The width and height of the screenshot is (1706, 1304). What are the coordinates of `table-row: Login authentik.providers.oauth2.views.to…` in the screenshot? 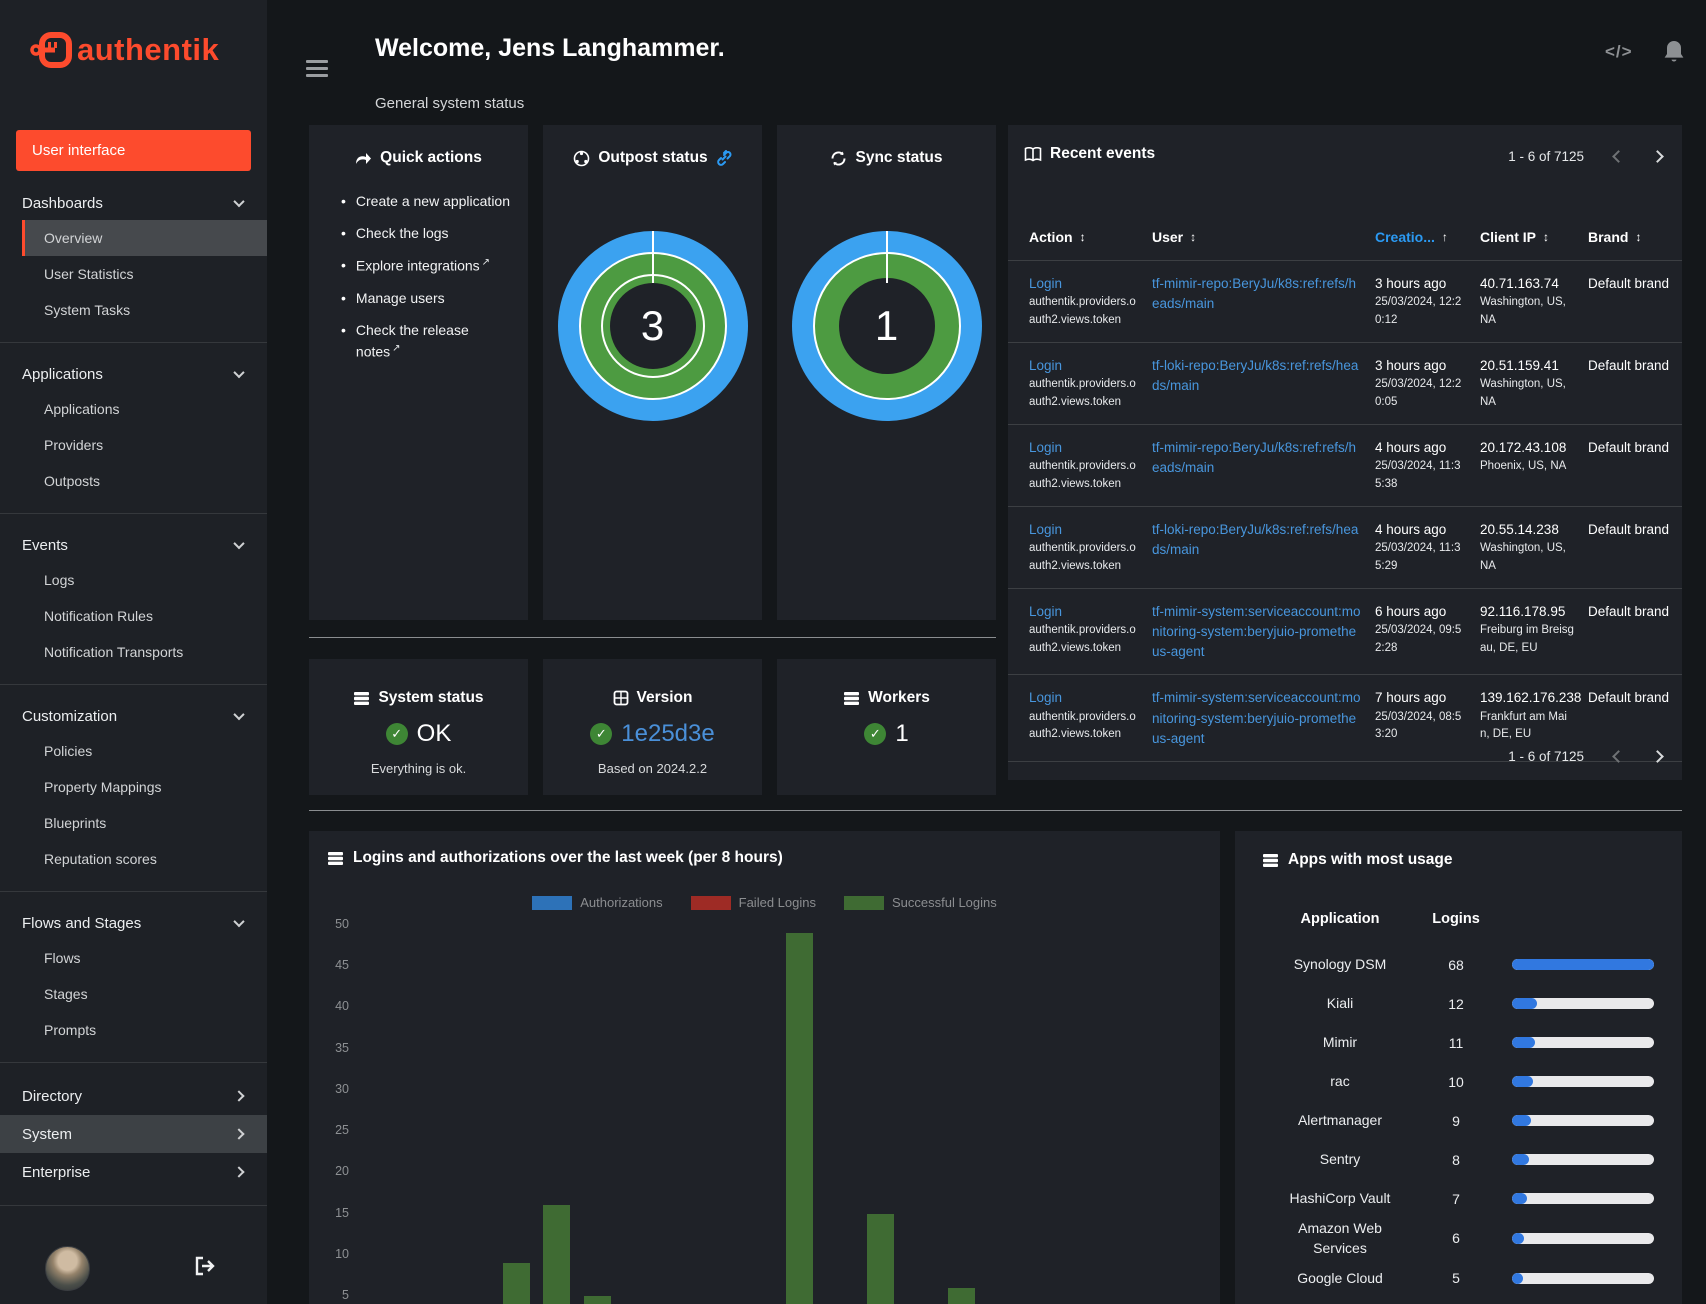 It's located at (1345, 302).